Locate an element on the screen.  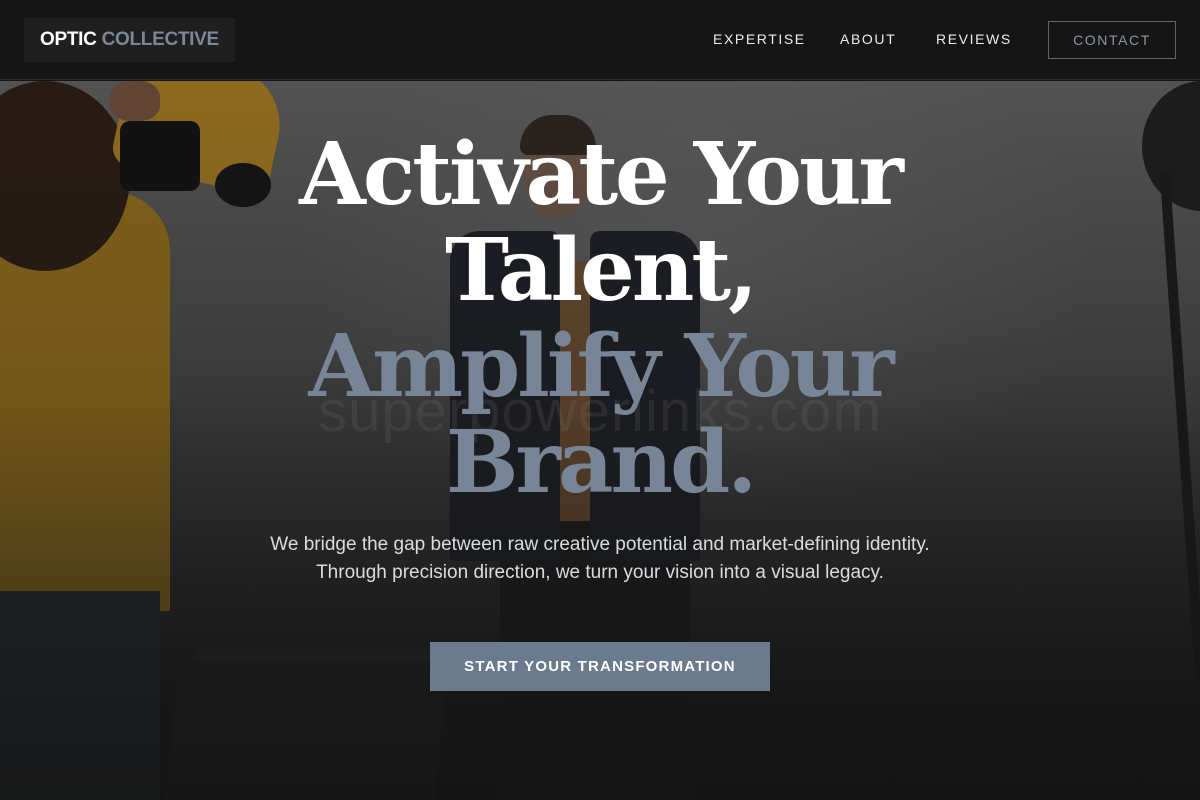
headline-line-3: Amplify Your is located at coordinates (601, 366).